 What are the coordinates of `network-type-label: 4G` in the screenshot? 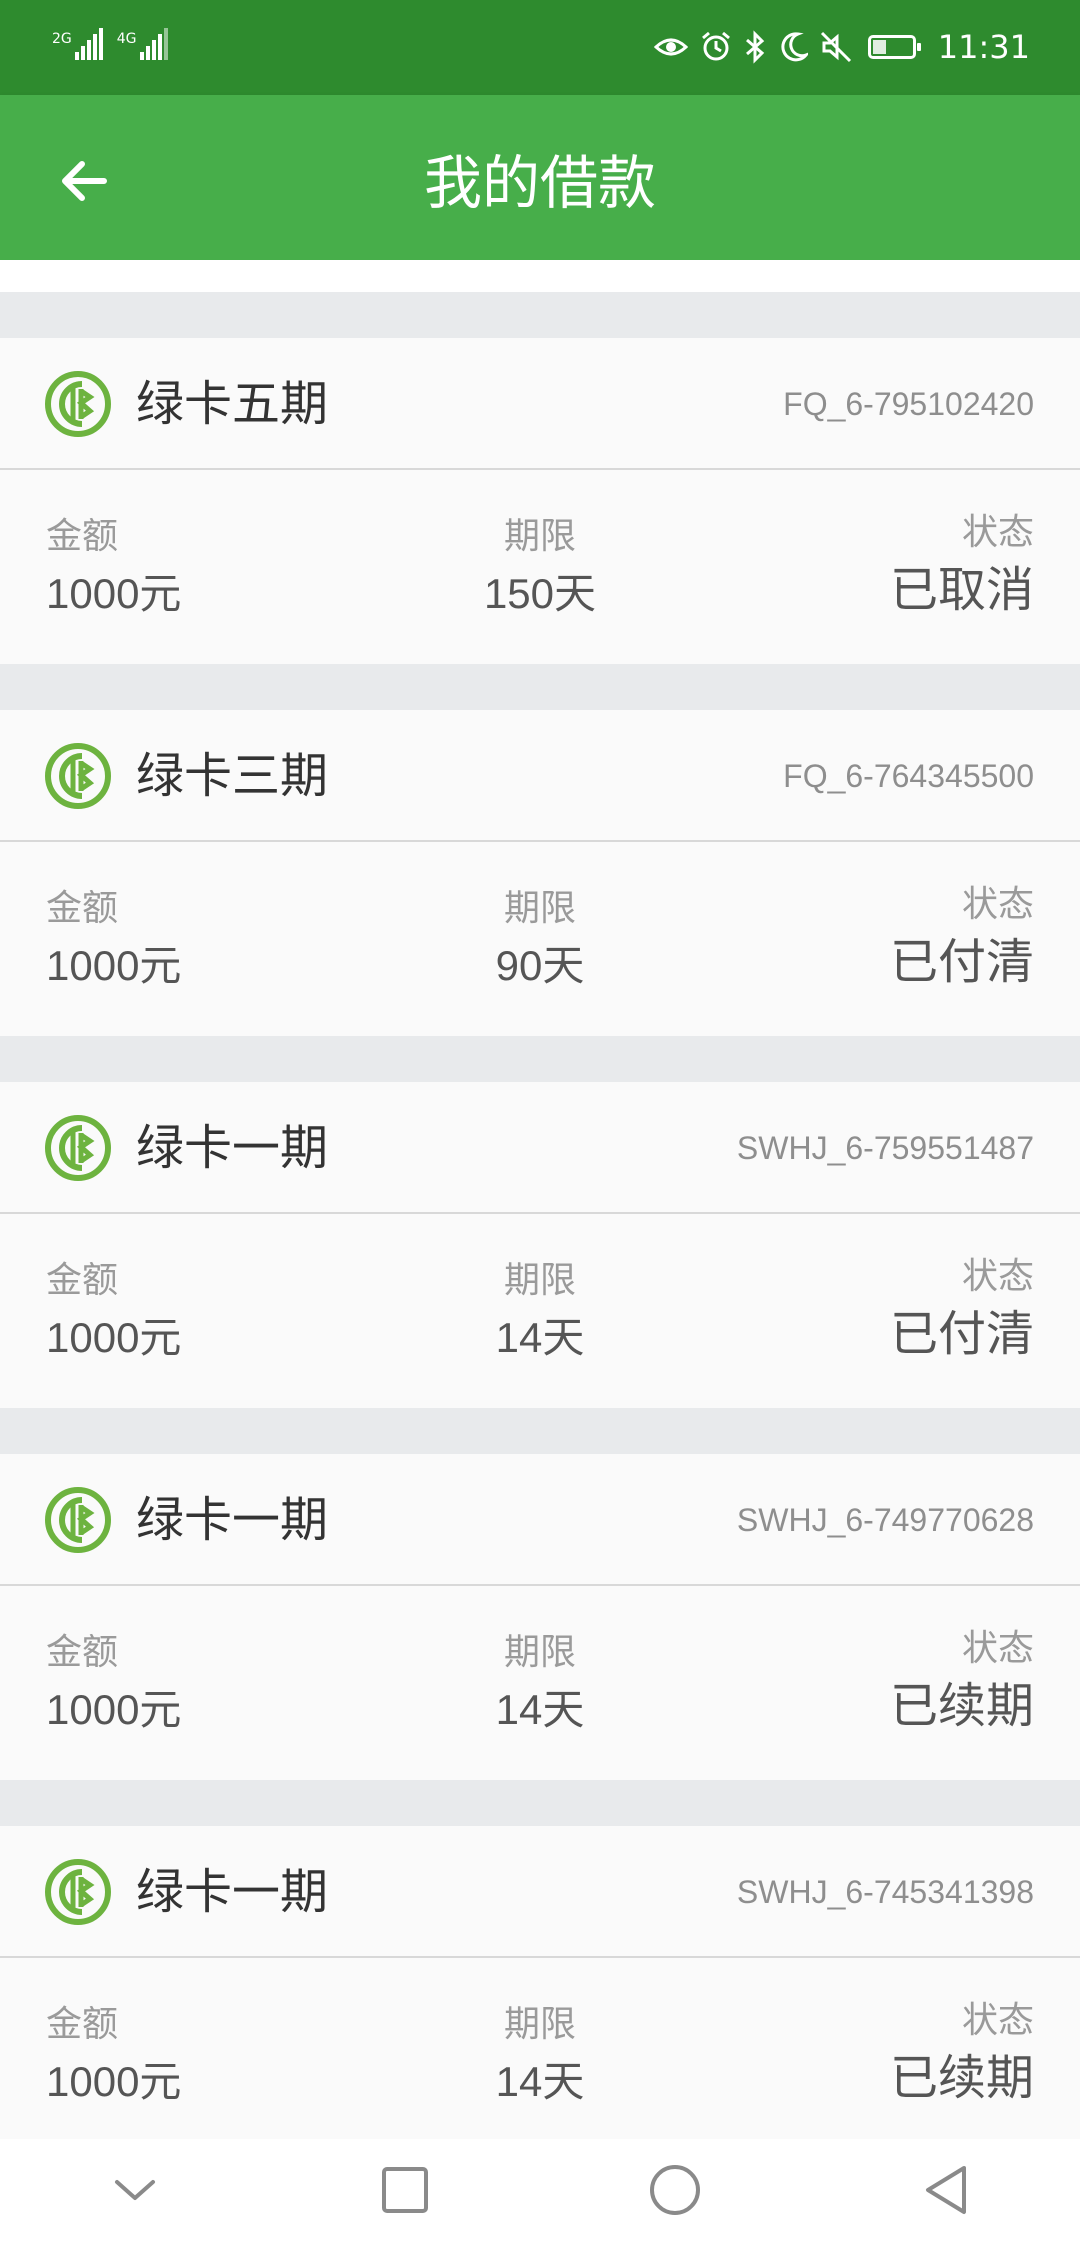 It's located at (126, 39).